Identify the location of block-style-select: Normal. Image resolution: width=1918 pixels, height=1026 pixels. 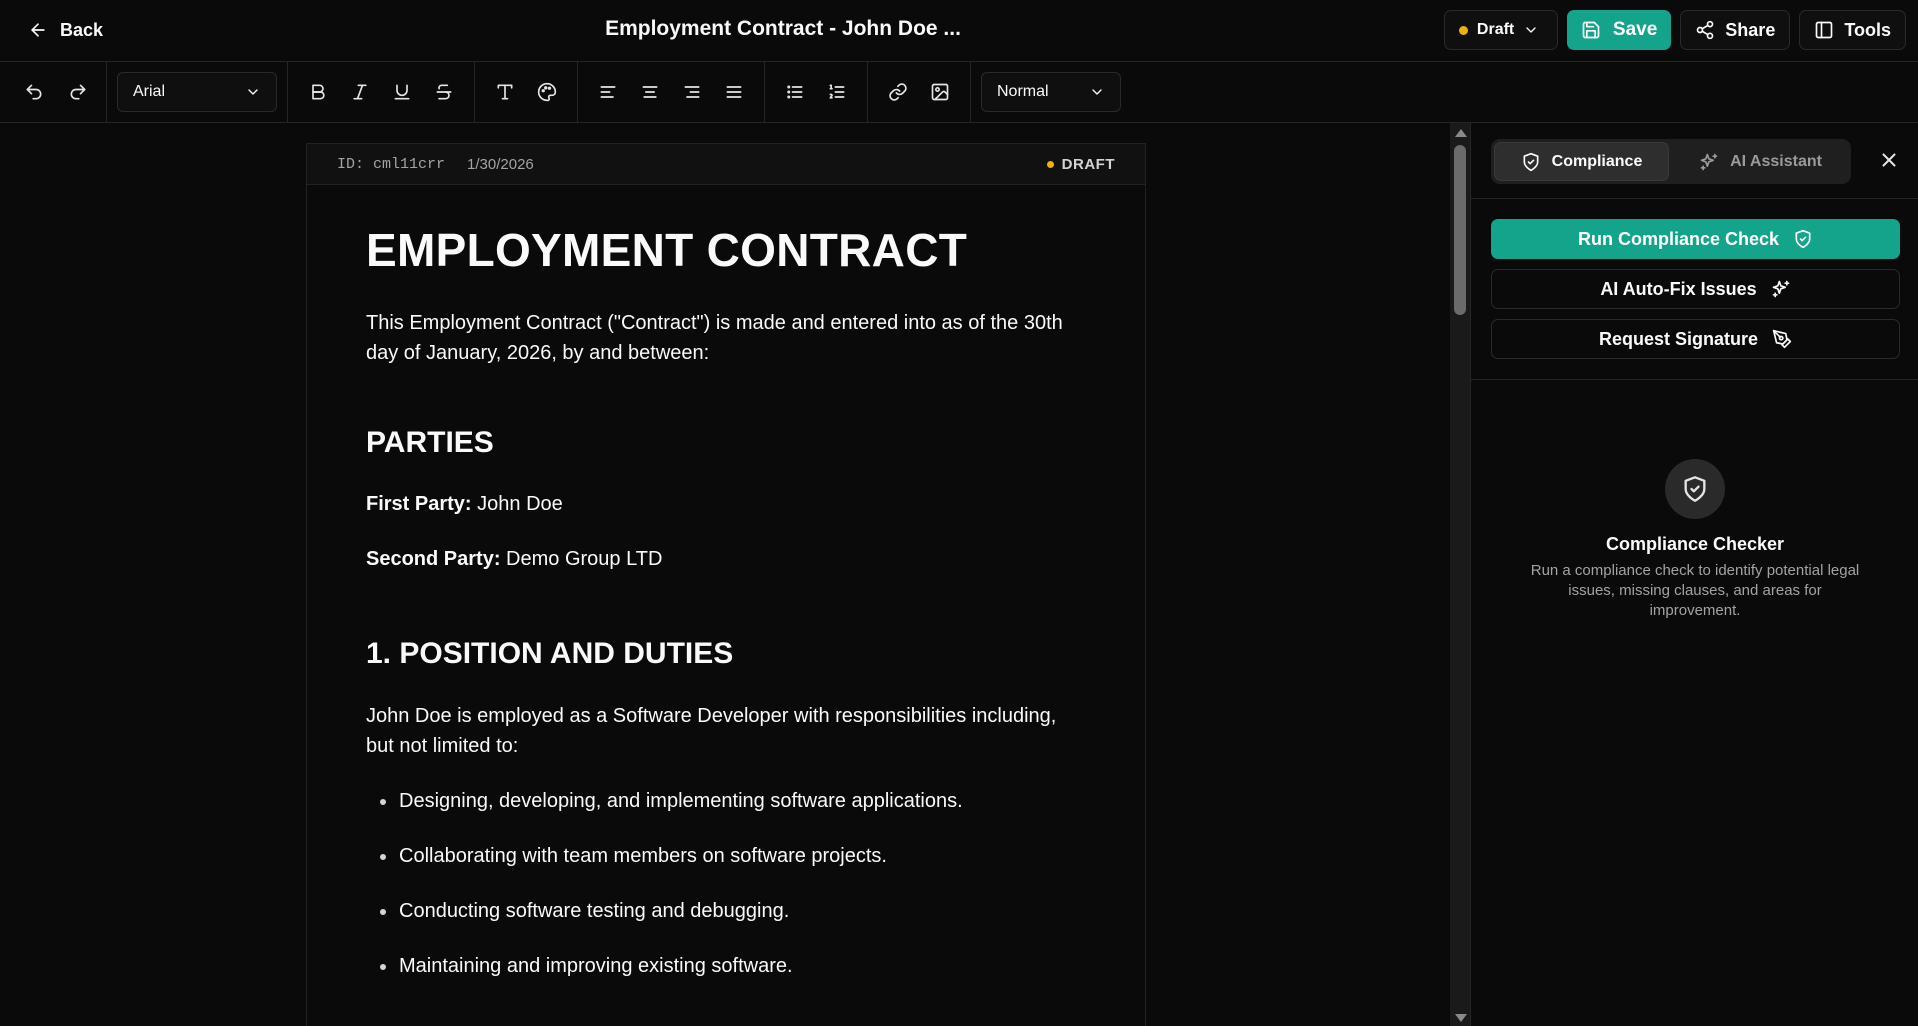
(1051, 92).